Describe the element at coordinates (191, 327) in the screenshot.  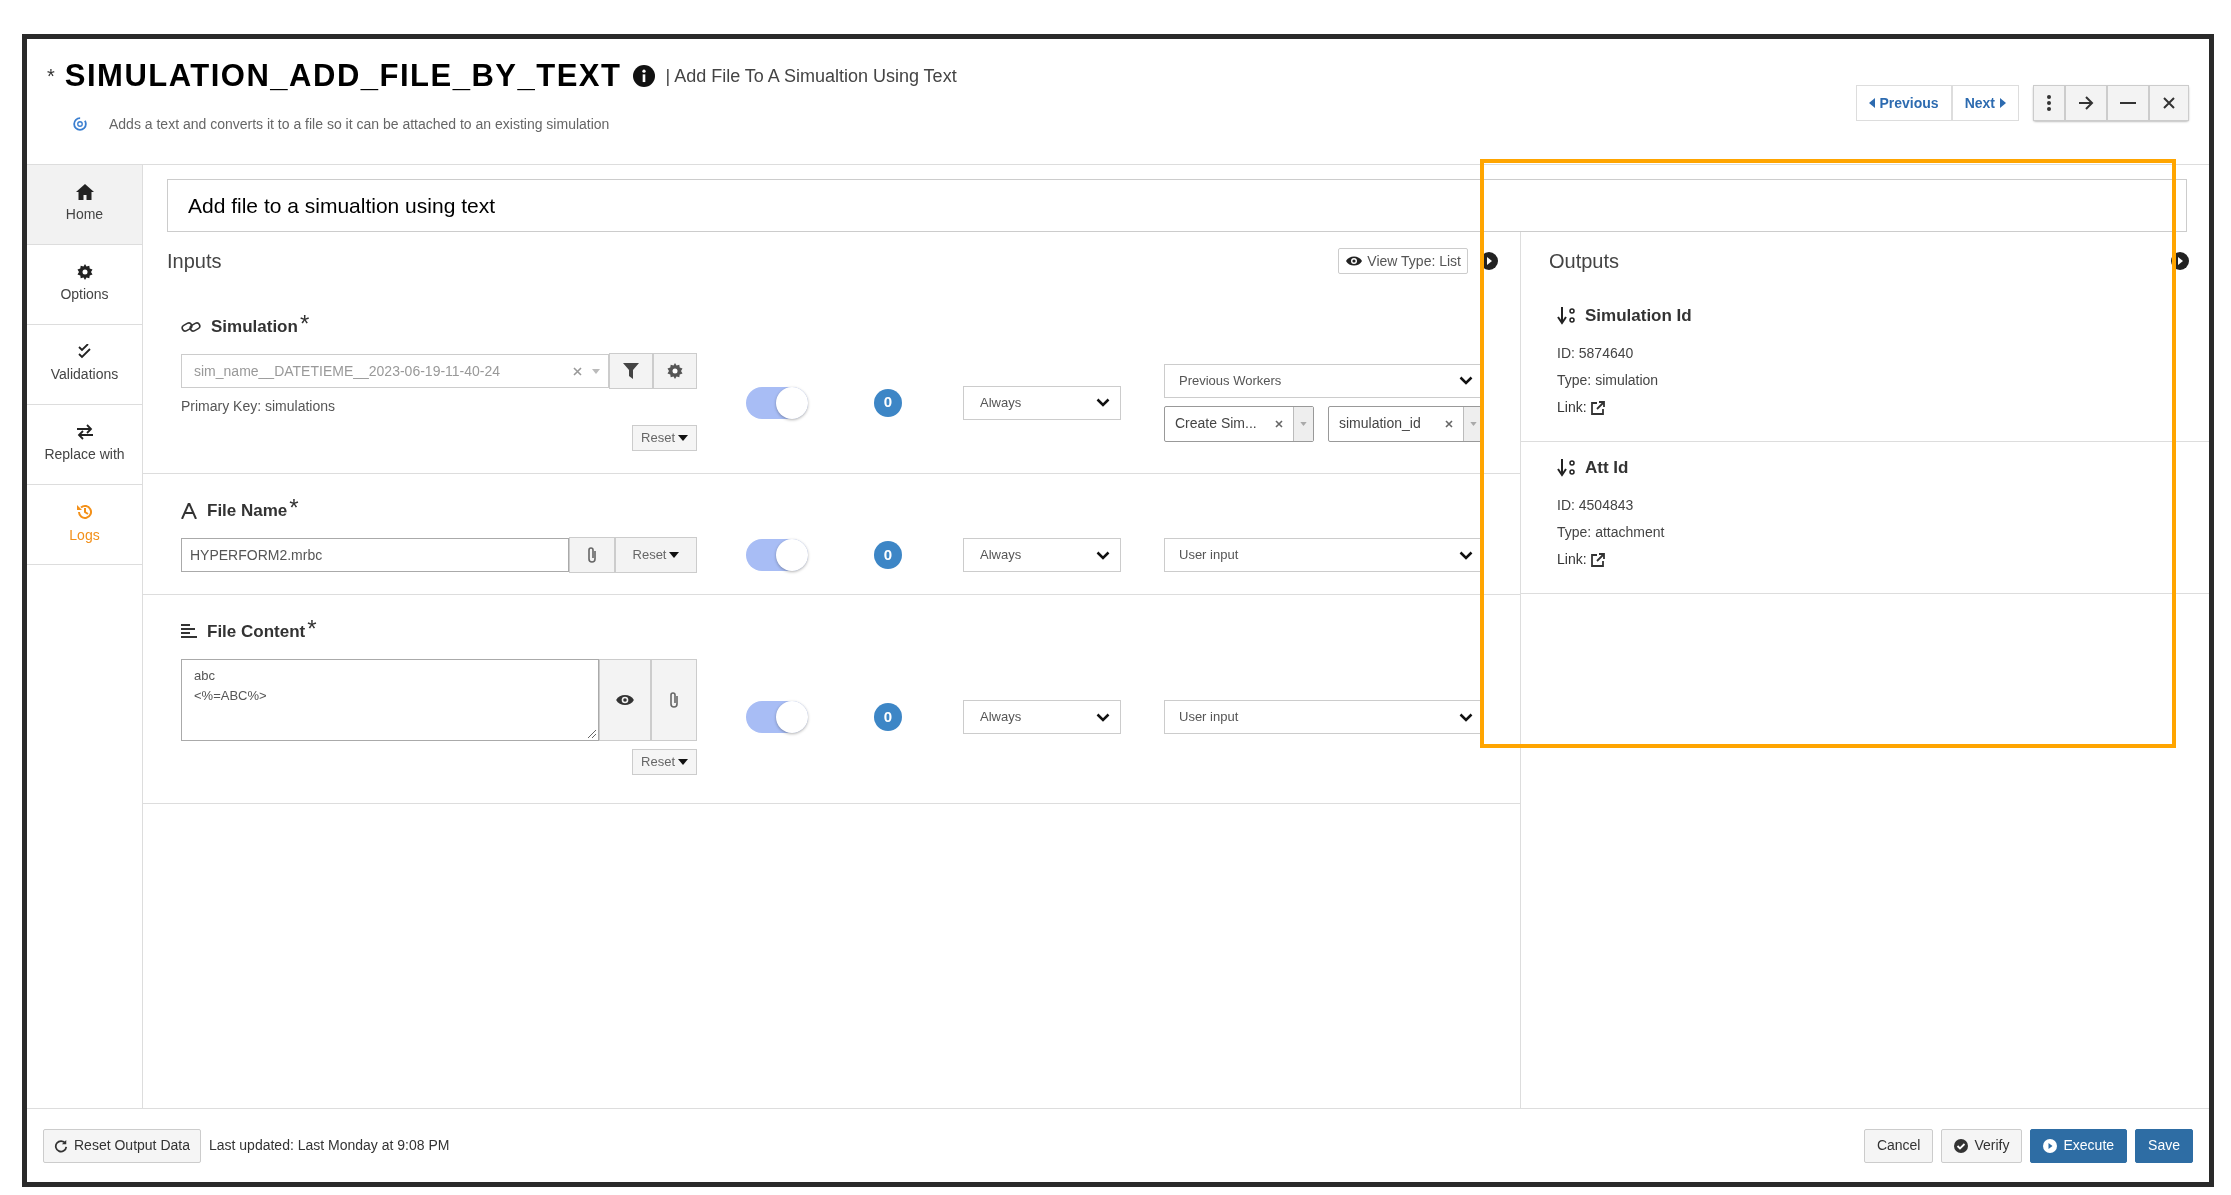
I see `link-icon` at that location.